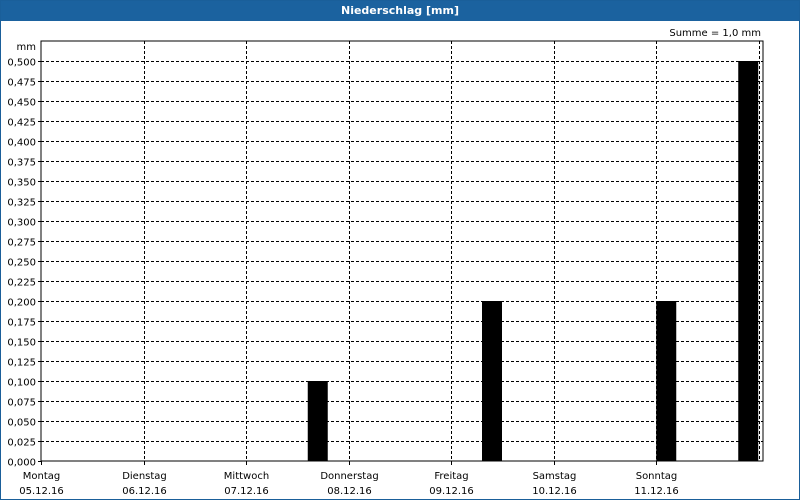 This screenshot has width=800, height=500. I want to click on x-tick-day-label: Sonntag, so click(657, 476).